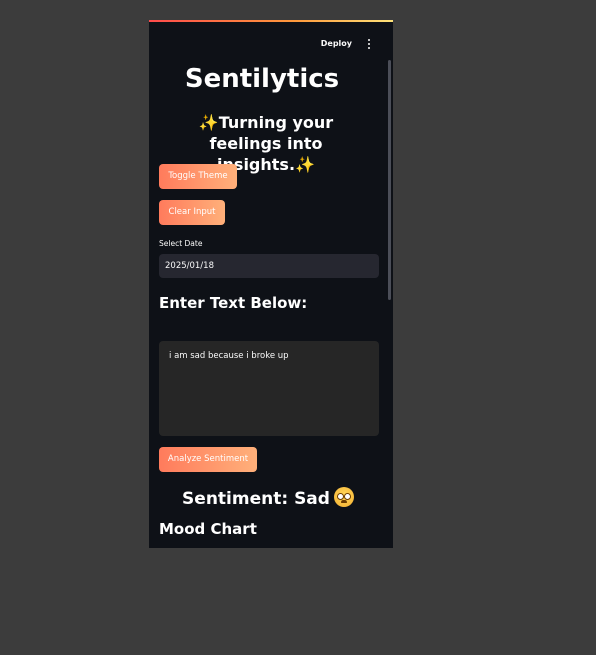 Image resolution: width=596 pixels, height=655 pixels. I want to click on sentiment-result: Sentiment: Sad, so click(268, 498).